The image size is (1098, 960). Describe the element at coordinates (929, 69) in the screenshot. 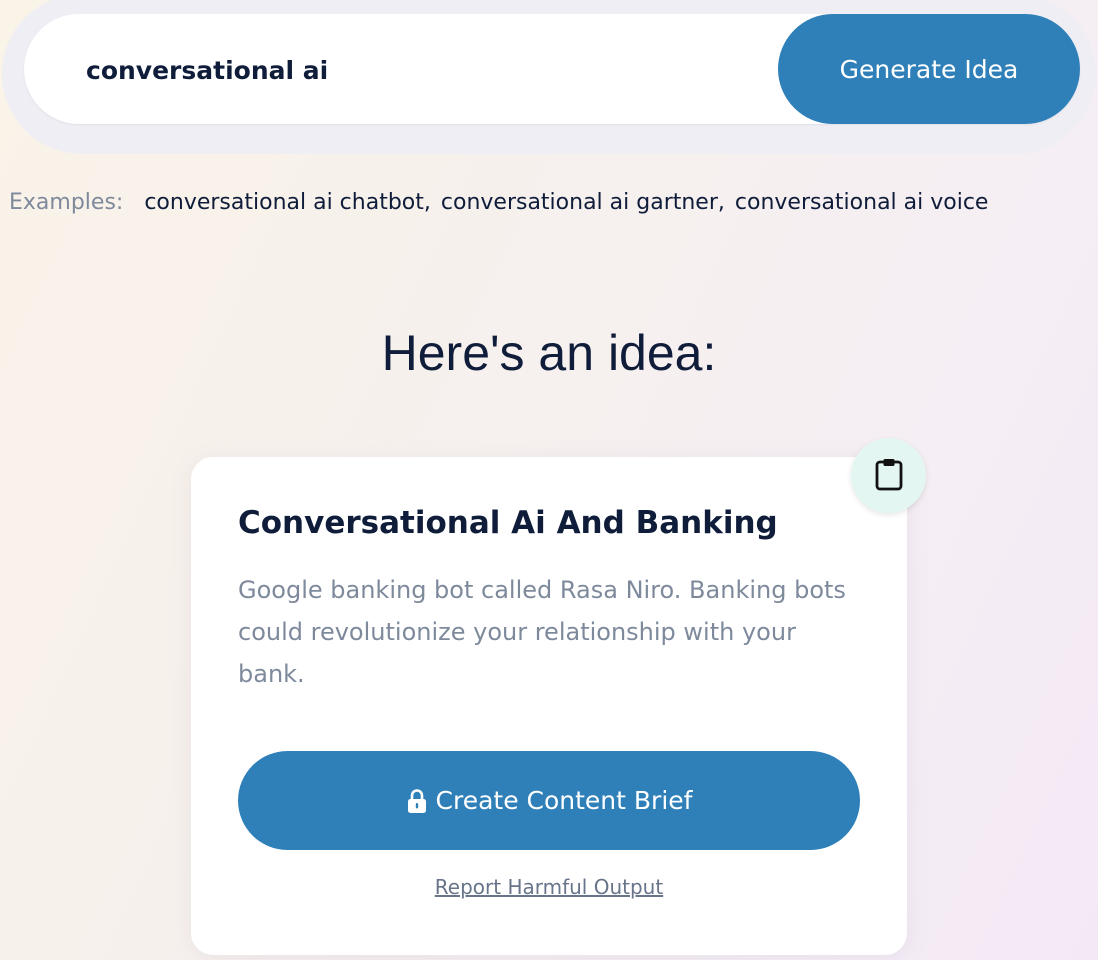

I see `generate-idea-button: Generate Idea` at that location.